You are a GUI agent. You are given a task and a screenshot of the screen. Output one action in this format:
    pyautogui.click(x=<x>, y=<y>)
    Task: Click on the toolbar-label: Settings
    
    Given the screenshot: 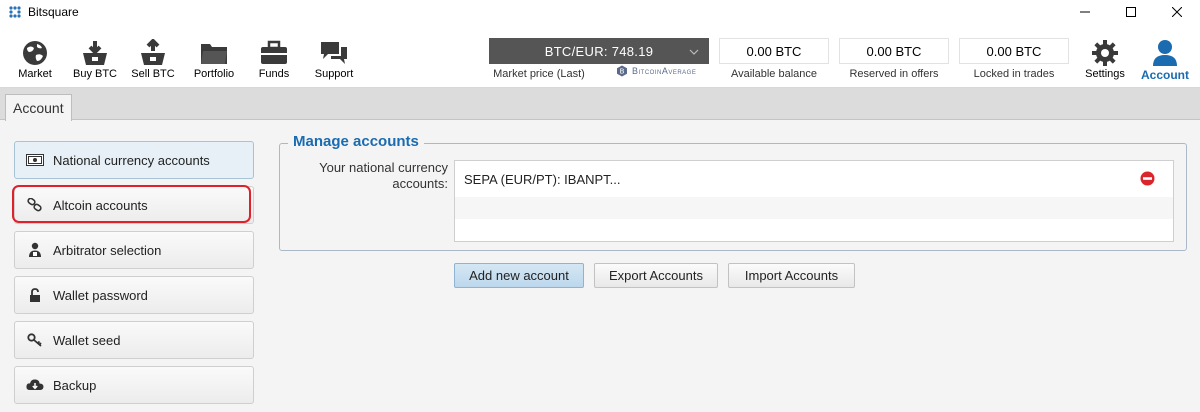 What is the action you would take?
    pyautogui.click(x=1105, y=74)
    